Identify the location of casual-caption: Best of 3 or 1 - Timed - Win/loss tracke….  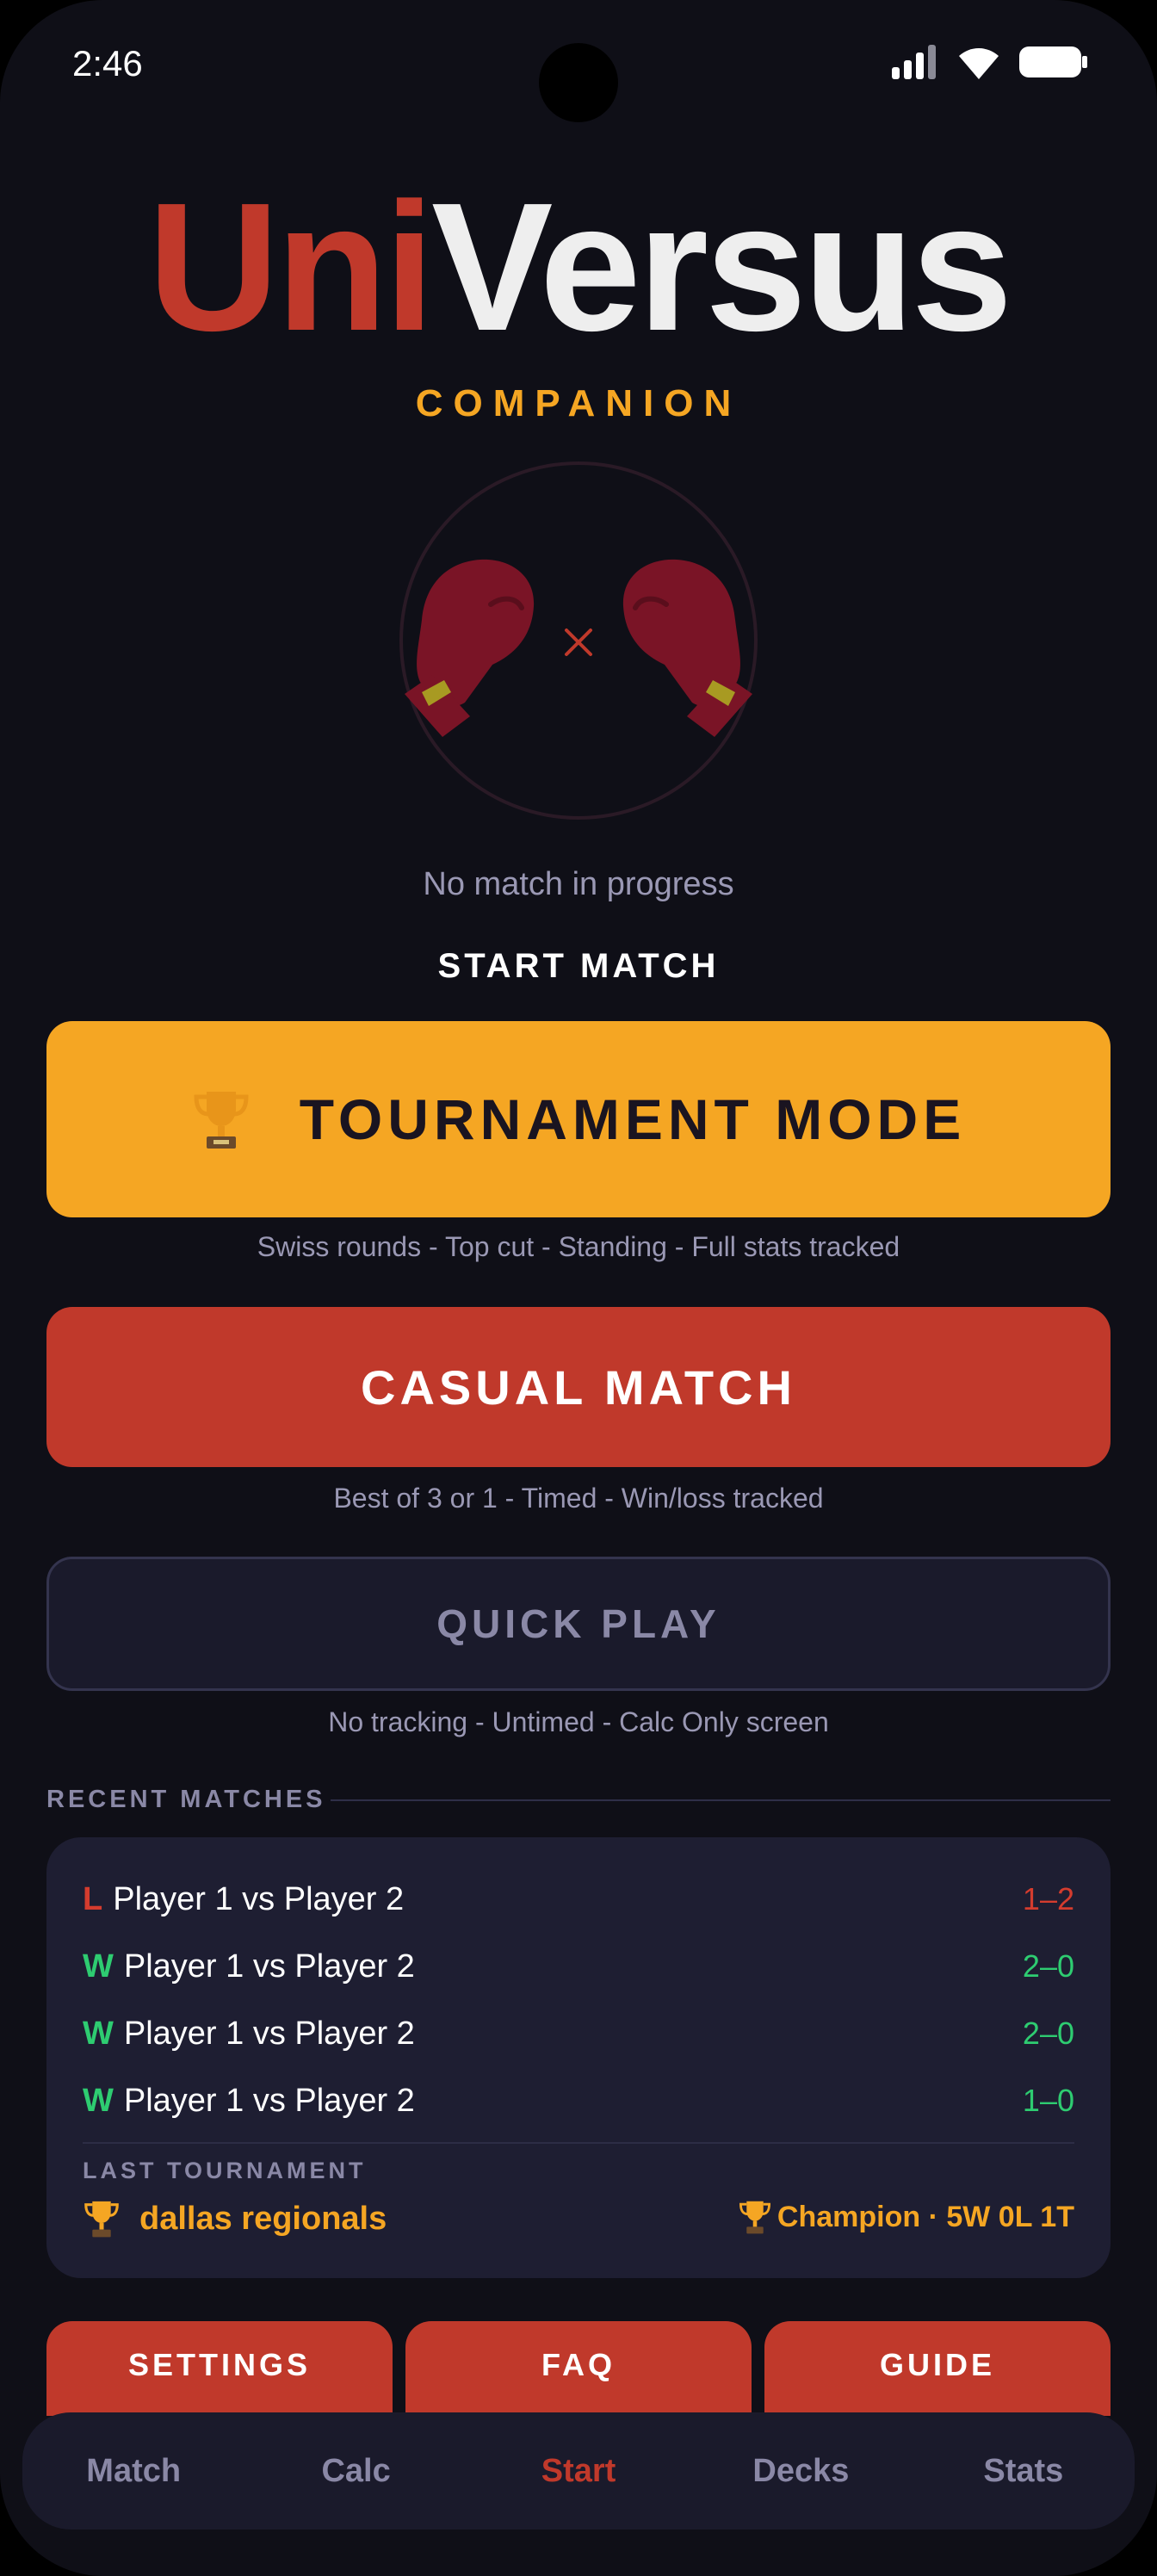
(579, 1498).